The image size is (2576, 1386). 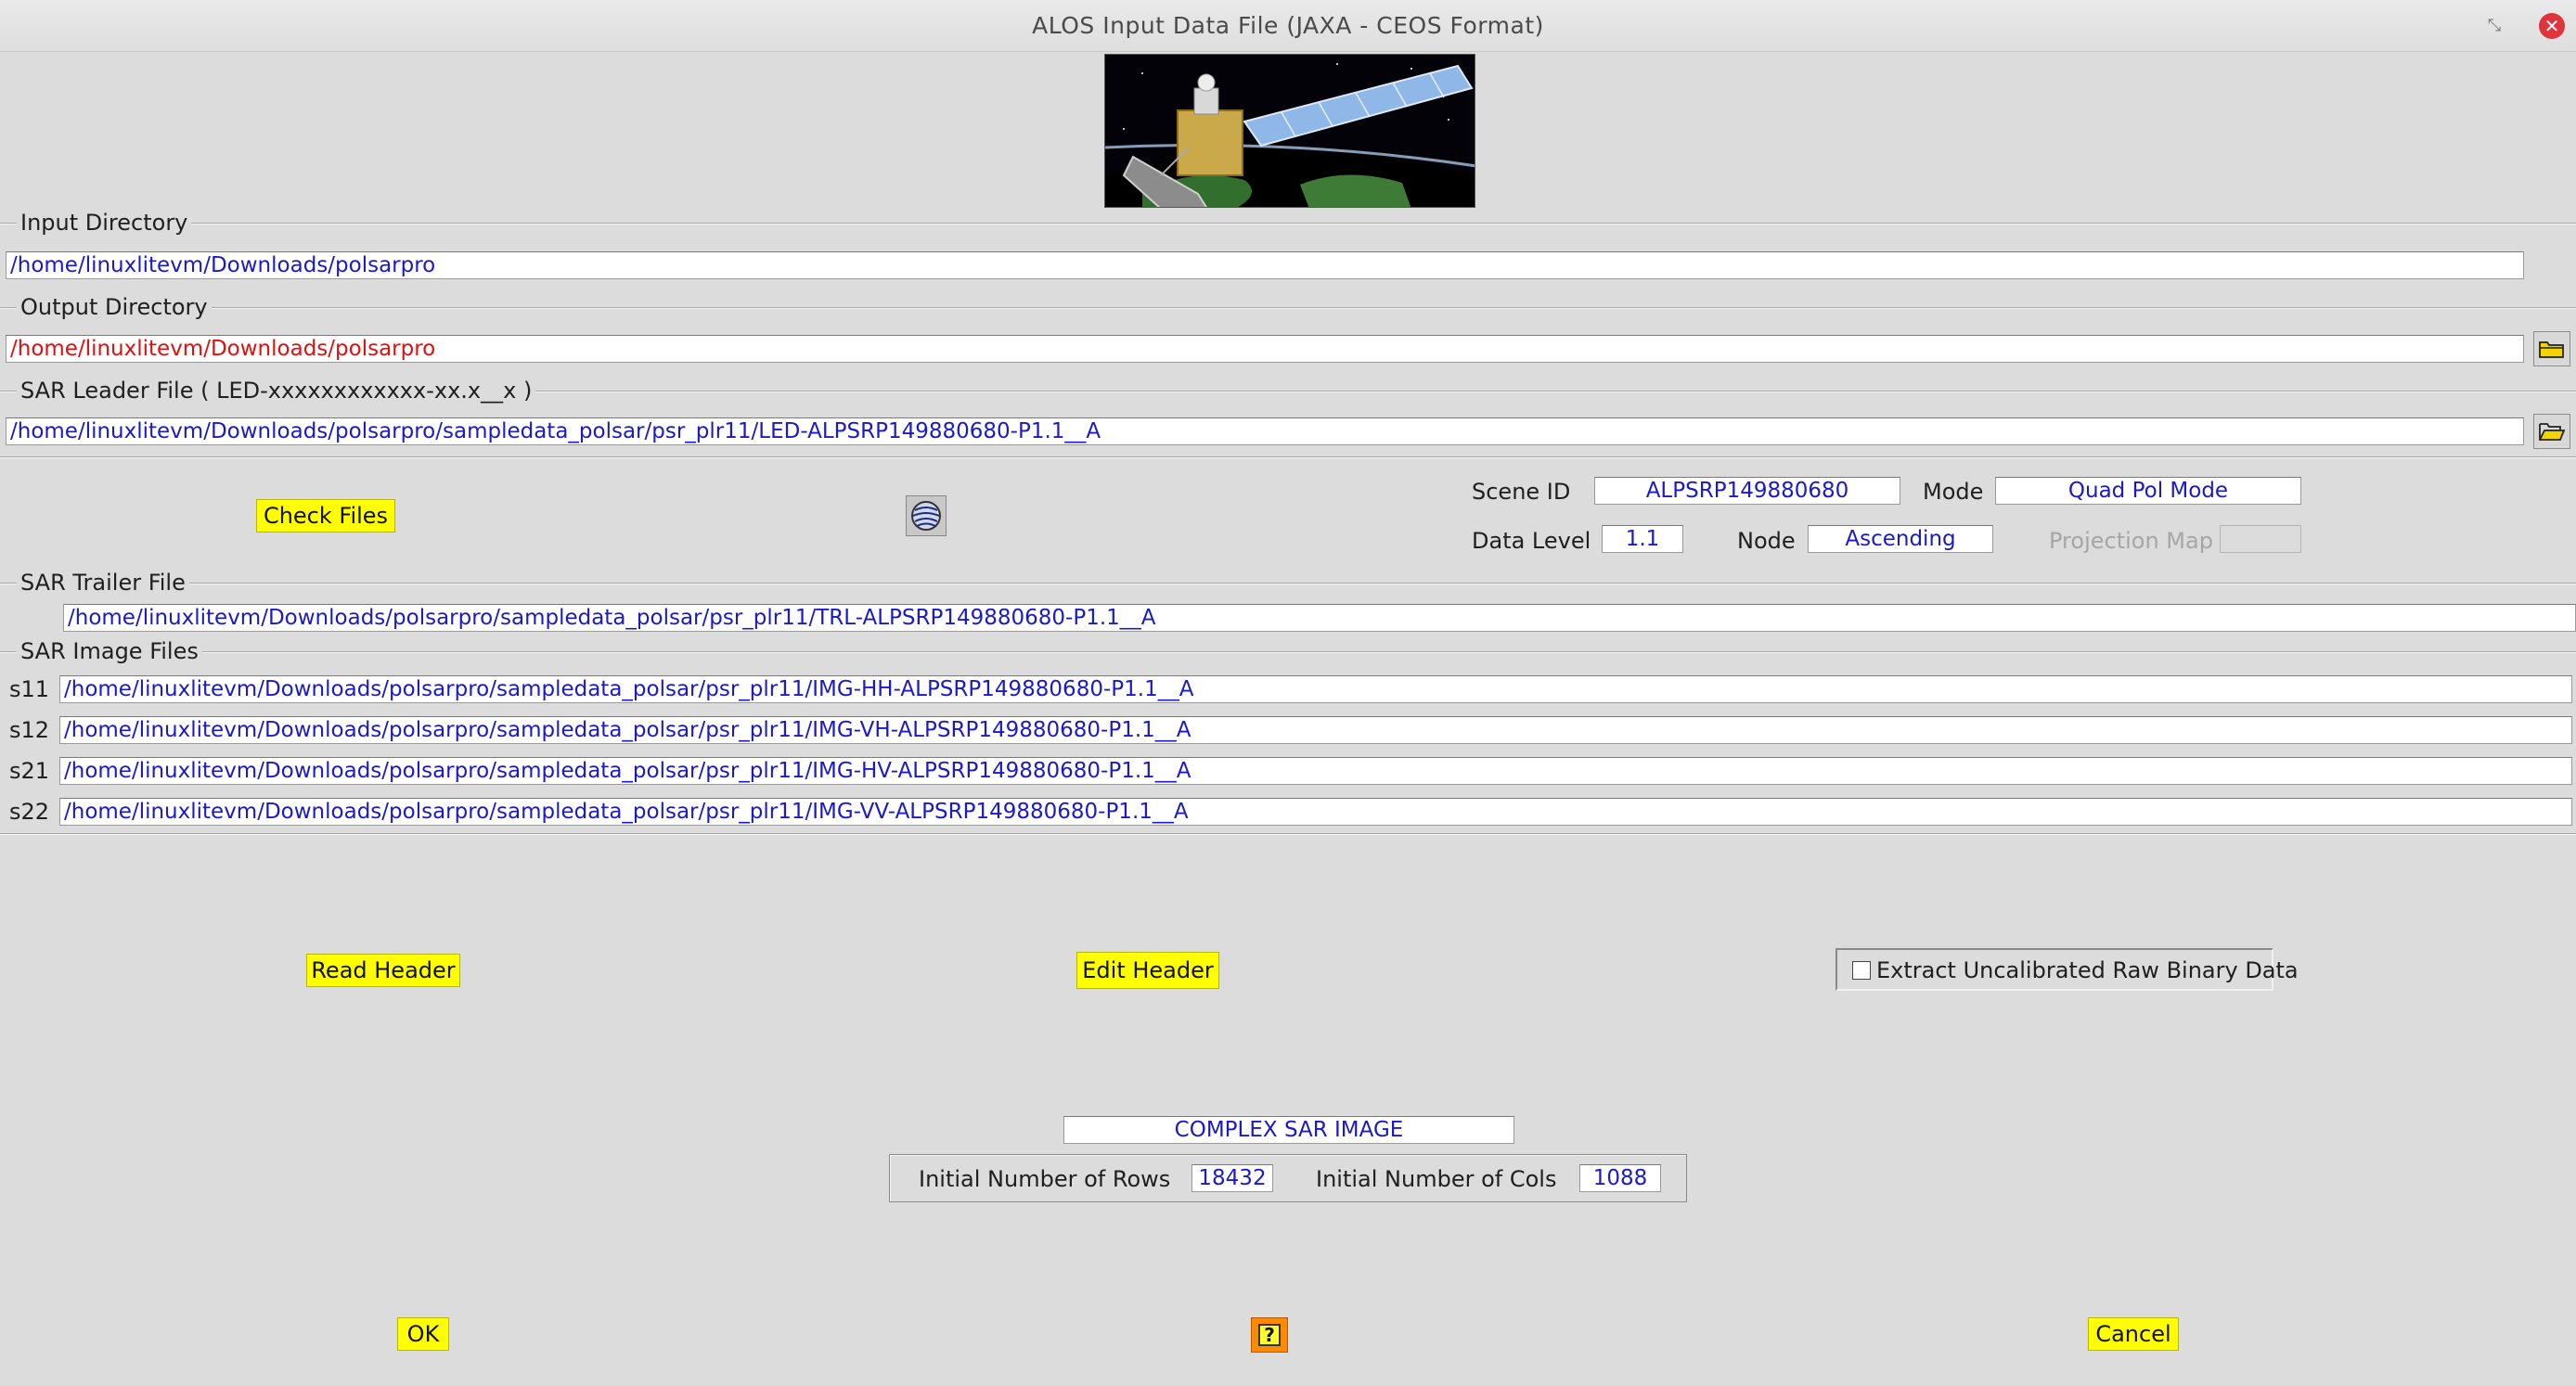 What do you see at coordinates (30, 771) in the screenshot?
I see `s21-label: s21` at bounding box center [30, 771].